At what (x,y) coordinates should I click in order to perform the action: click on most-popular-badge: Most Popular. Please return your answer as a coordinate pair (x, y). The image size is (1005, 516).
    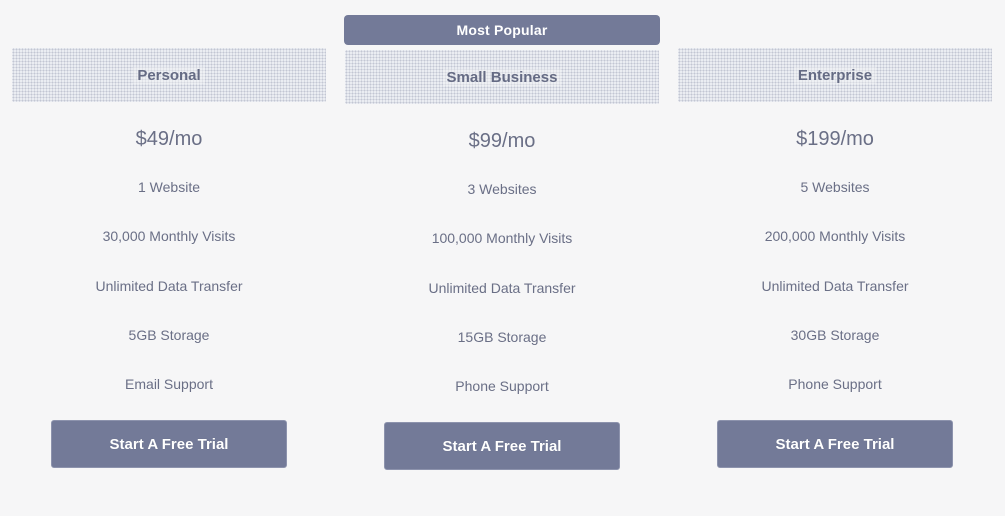
    Looking at the image, I should click on (502, 30).